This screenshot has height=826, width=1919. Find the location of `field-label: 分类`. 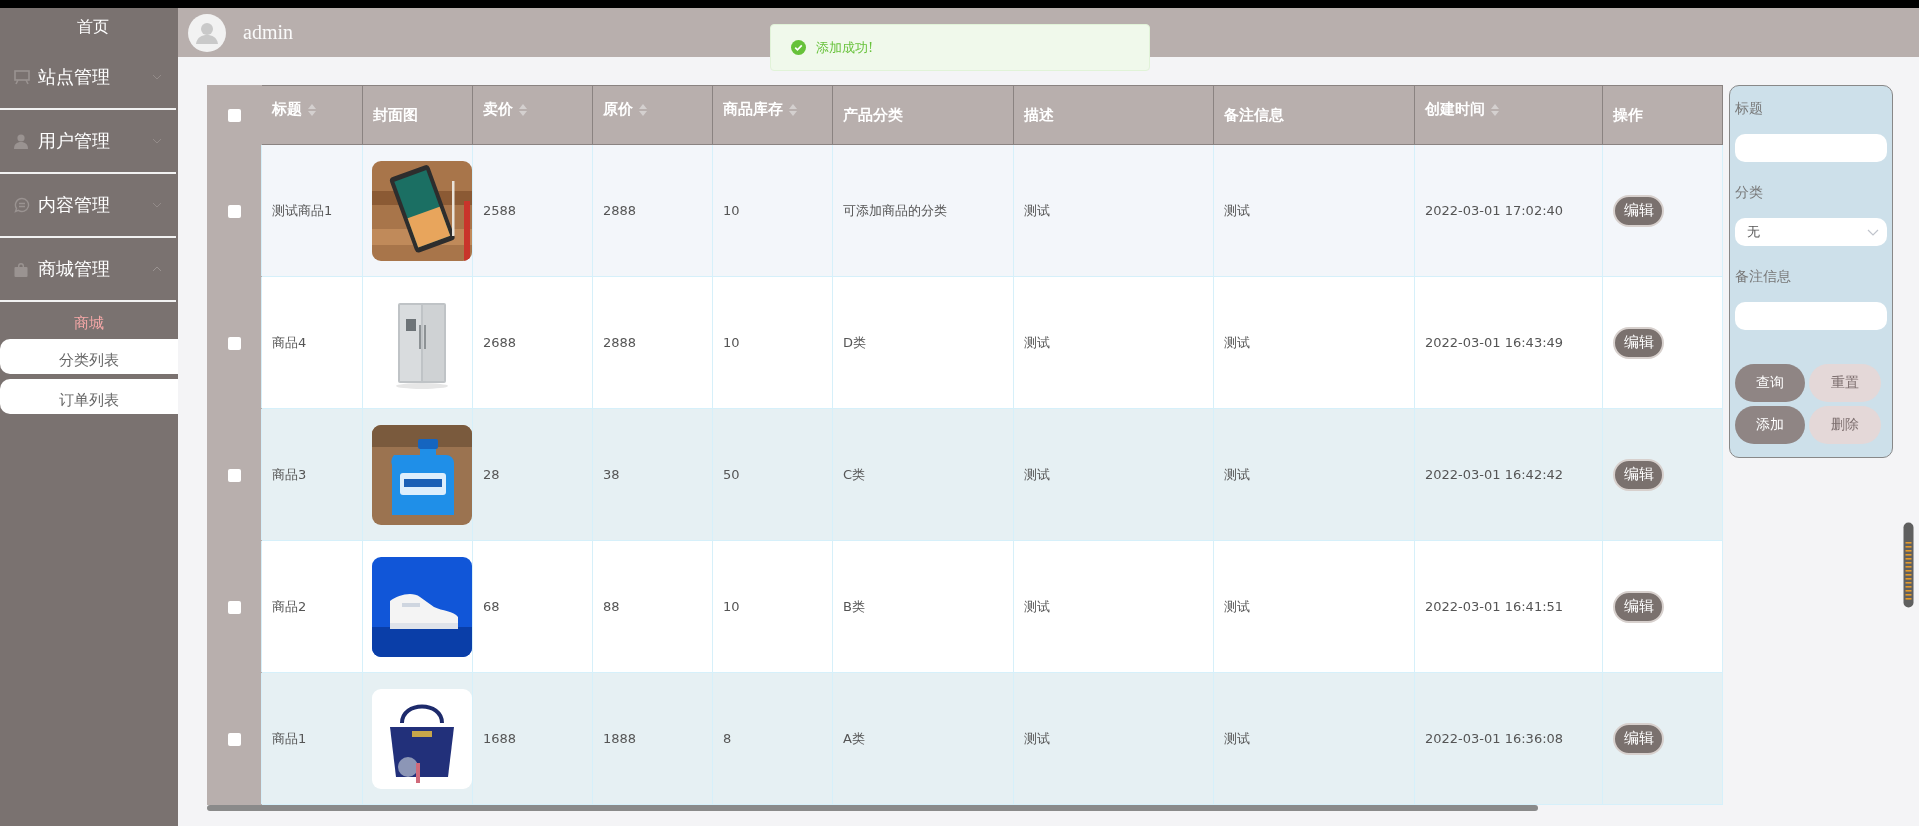

field-label: 分类 is located at coordinates (1749, 193).